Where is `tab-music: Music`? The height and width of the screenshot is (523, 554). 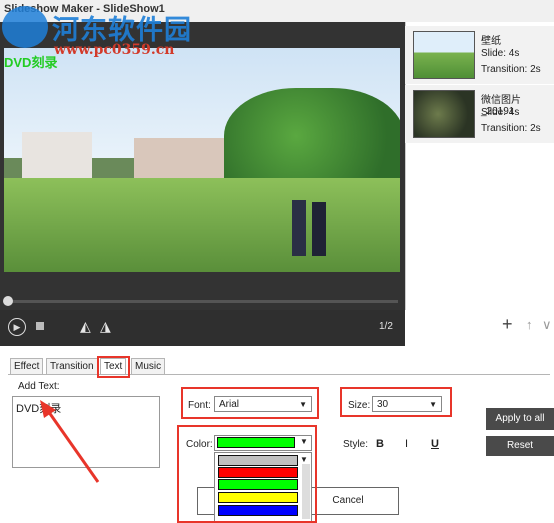 tab-music: Music is located at coordinates (148, 366).